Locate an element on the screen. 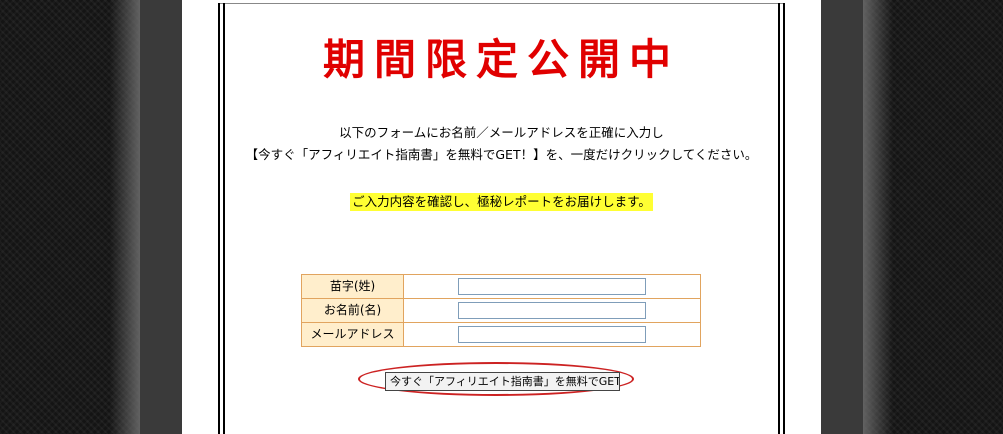  last-name-cell is located at coordinates (552, 286).